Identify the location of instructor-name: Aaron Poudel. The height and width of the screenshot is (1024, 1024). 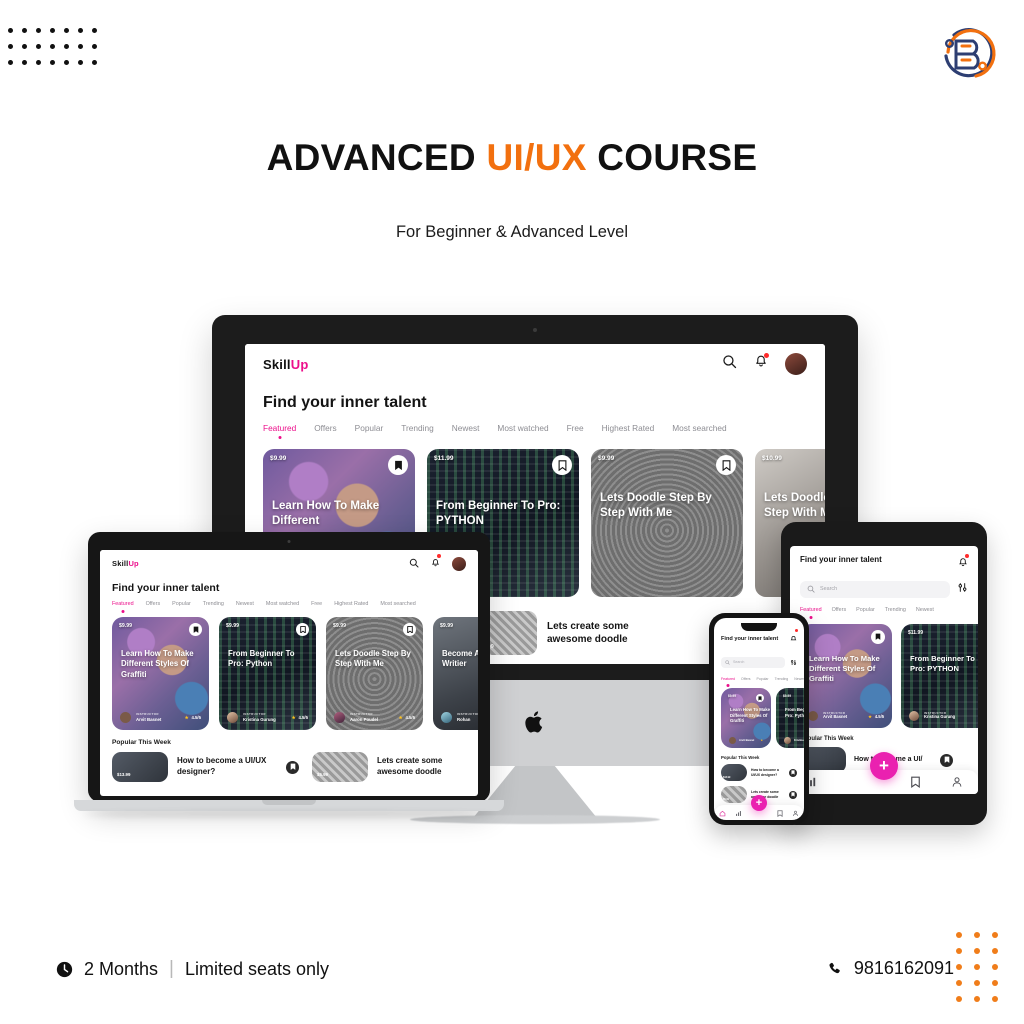
(364, 719).